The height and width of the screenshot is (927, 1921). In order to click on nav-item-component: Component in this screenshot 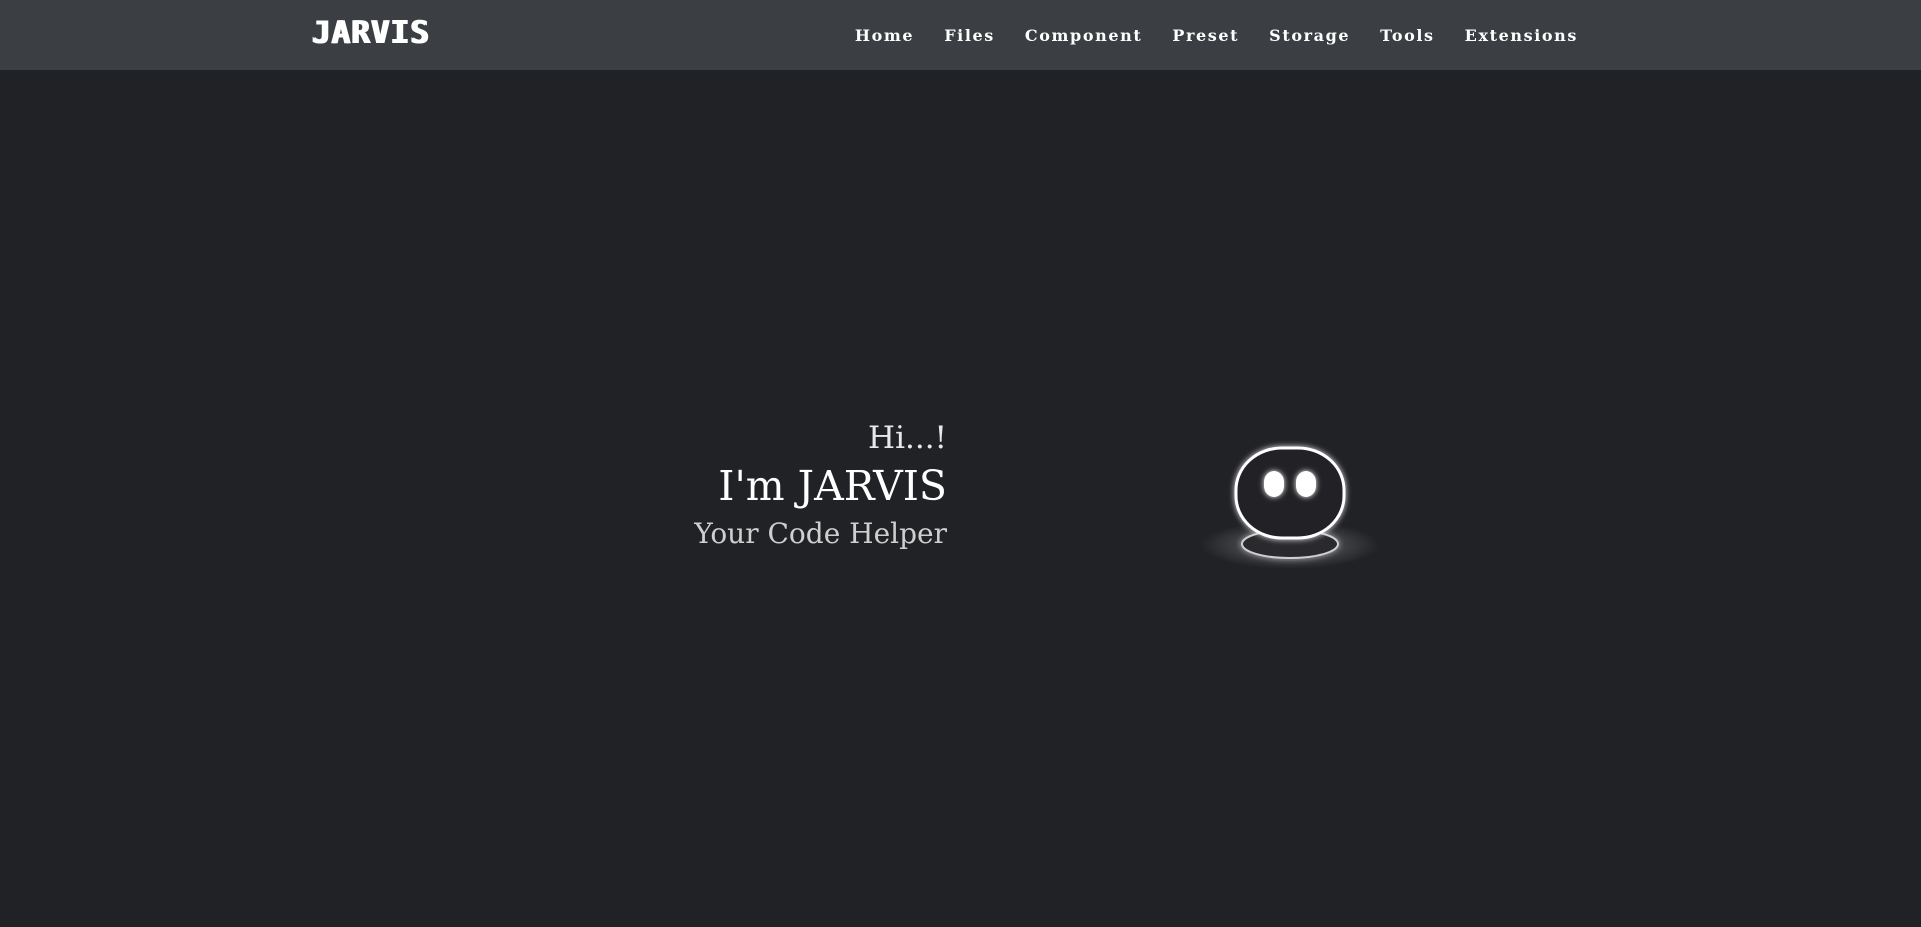, I will do `click(1083, 35)`.